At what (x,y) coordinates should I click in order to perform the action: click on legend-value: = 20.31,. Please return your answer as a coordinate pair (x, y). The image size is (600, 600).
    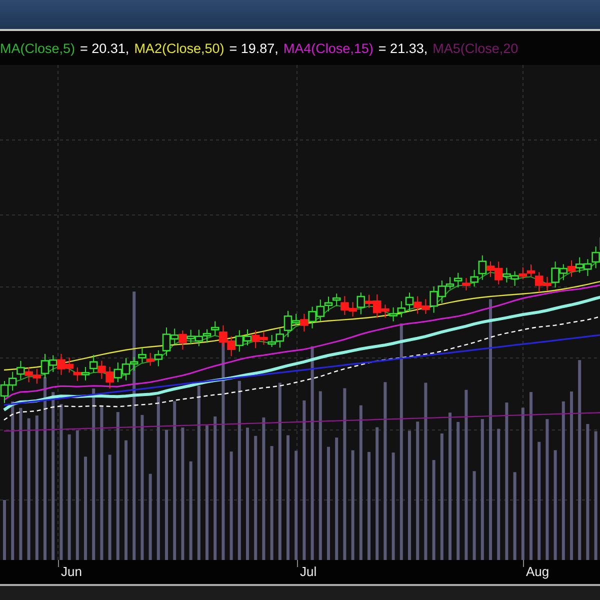
    Looking at the image, I should click on (105, 48).